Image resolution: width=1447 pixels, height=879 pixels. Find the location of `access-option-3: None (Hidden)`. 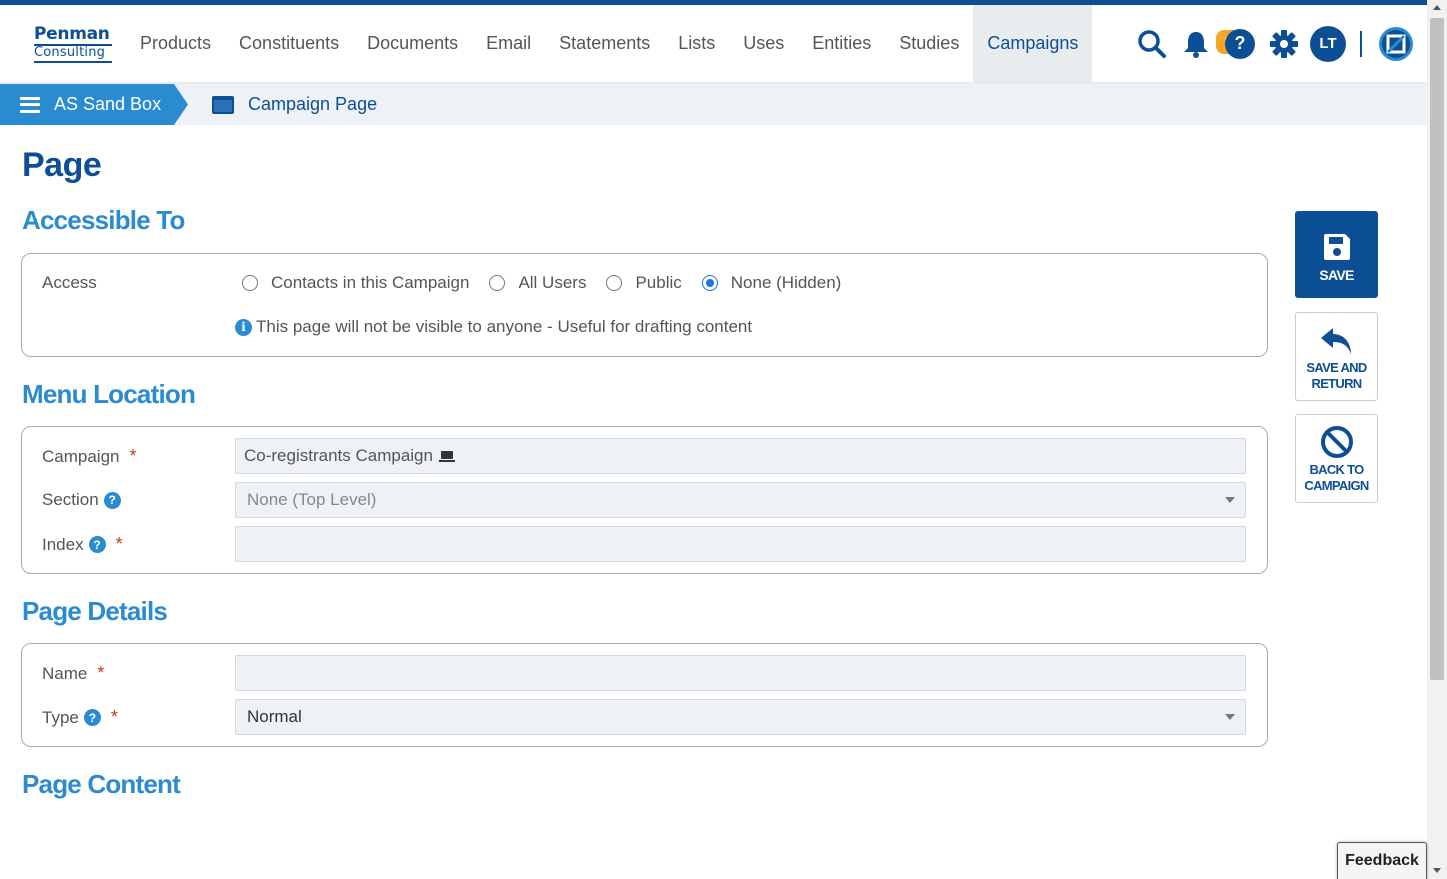

access-option-3: None (Hidden) is located at coordinates (771, 283).